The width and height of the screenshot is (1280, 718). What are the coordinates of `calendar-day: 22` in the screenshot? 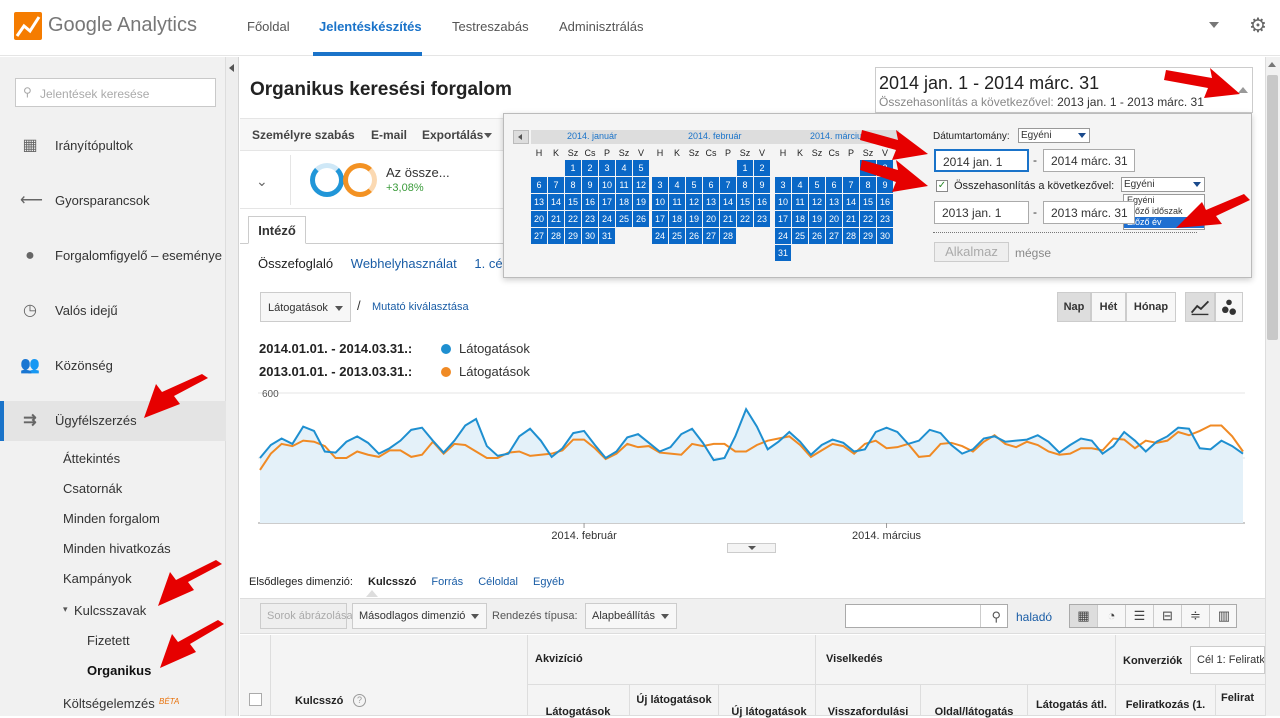 It's located at (573, 219).